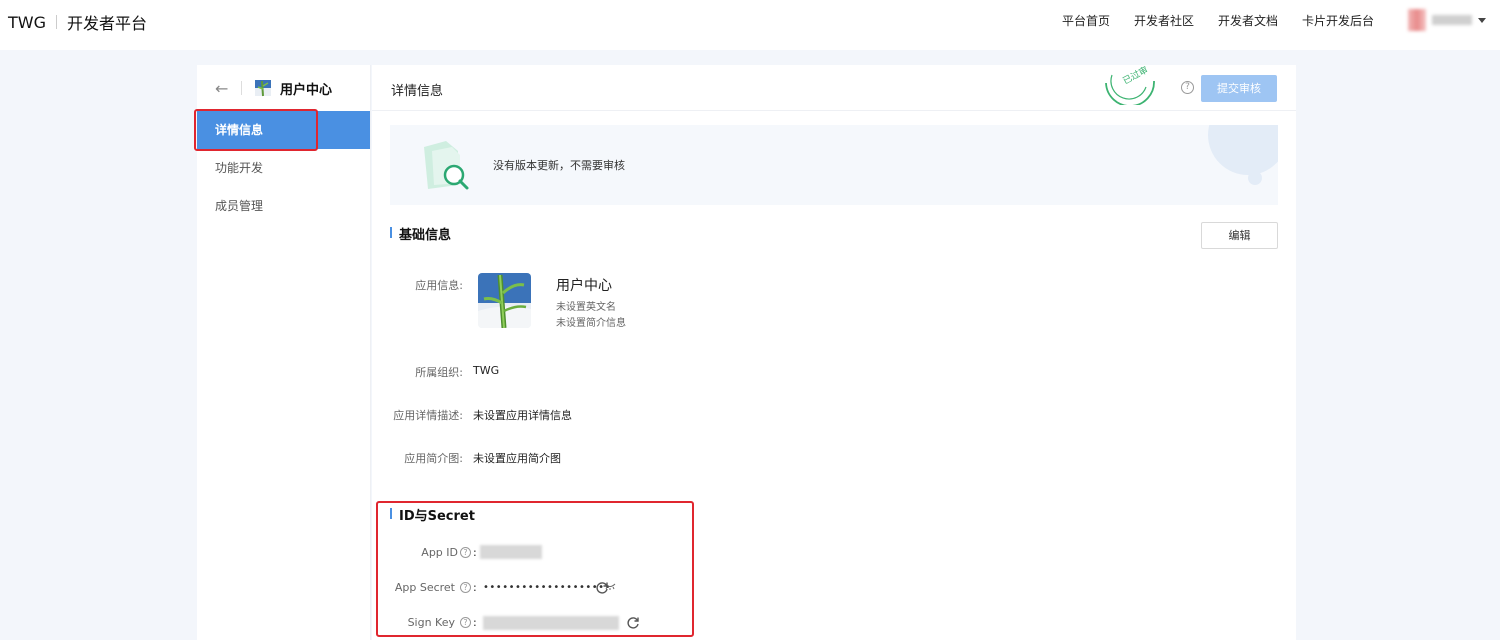 This screenshot has width=1500, height=640. Describe the element at coordinates (433, 458) in the screenshot. I see `label-app-image: 应用简介图:` at that location.